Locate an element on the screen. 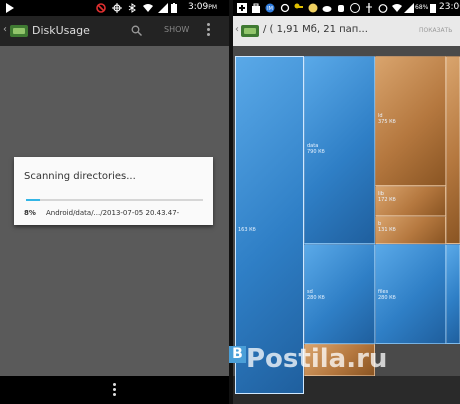  nav-bar is located at coordinates (114, 390).